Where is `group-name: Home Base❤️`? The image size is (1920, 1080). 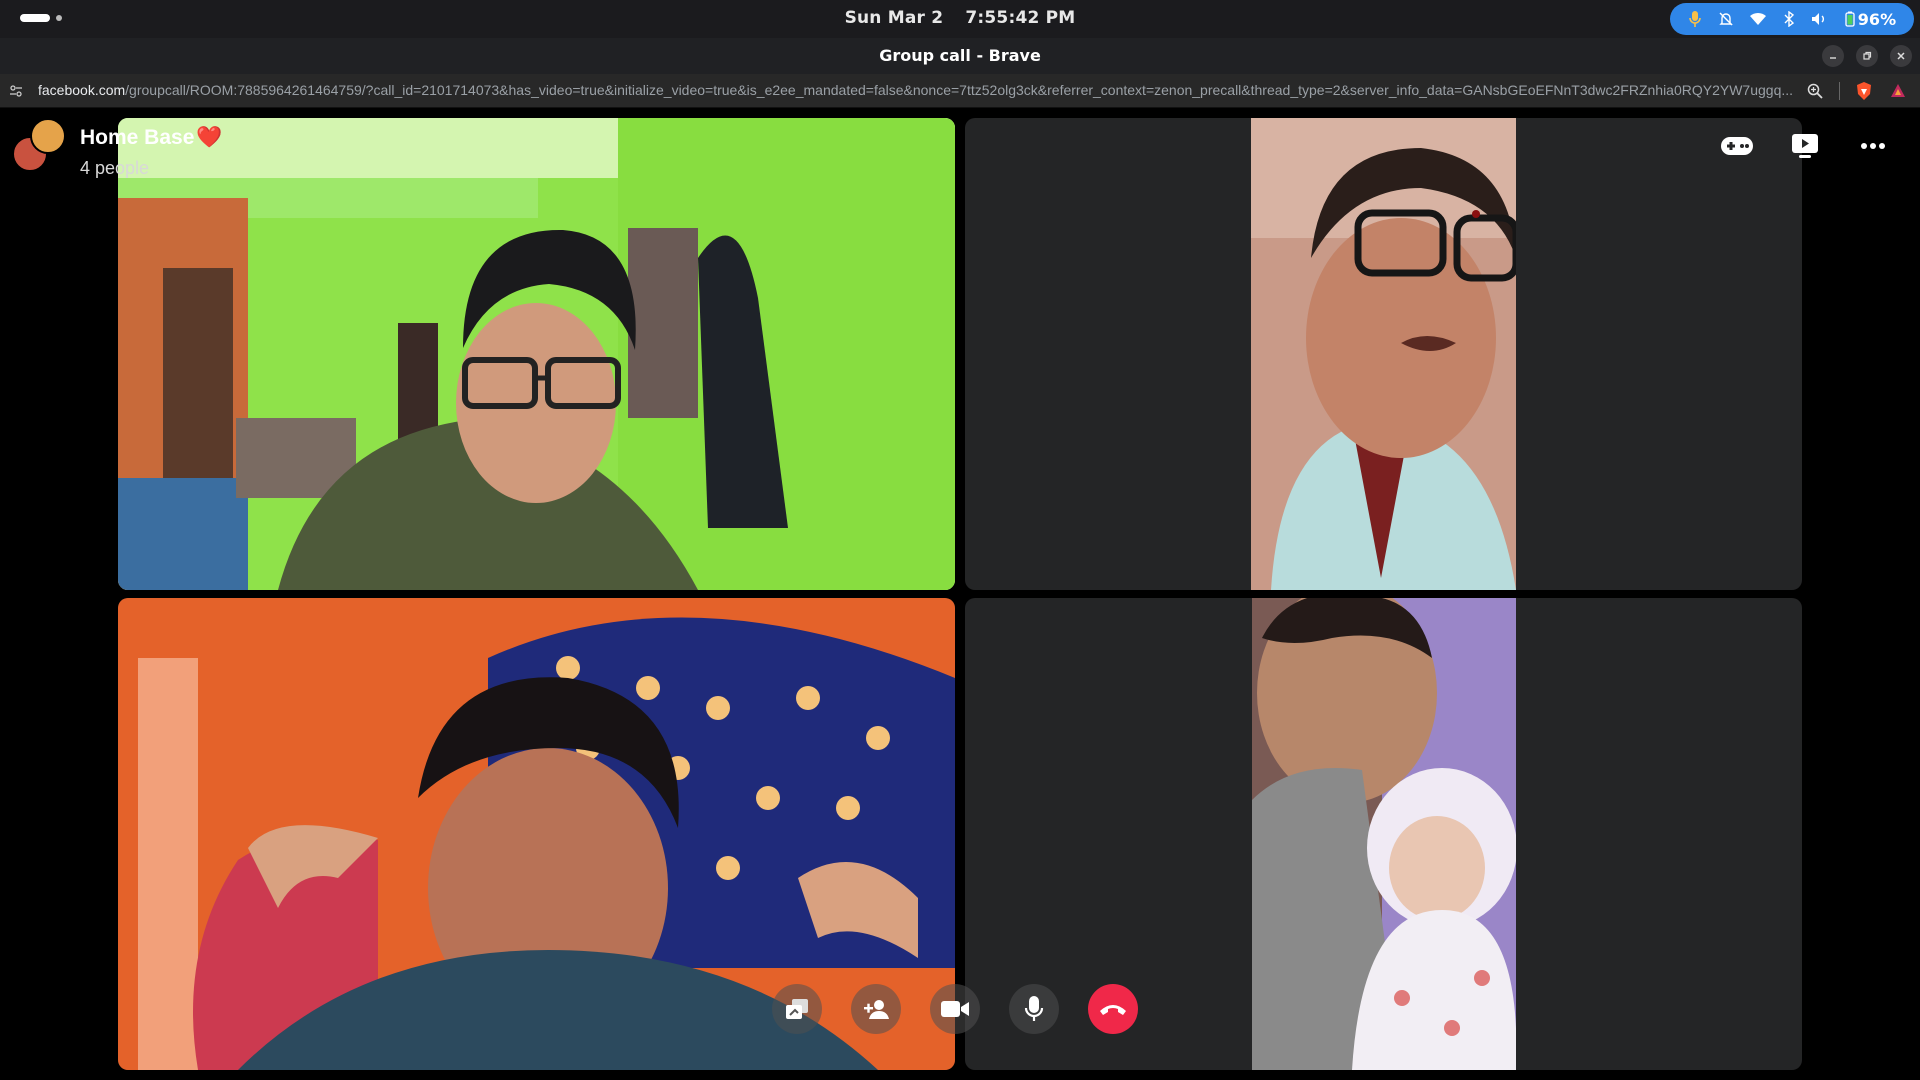 group-name: Home Base❤️ is located at coordinates (151, 138).